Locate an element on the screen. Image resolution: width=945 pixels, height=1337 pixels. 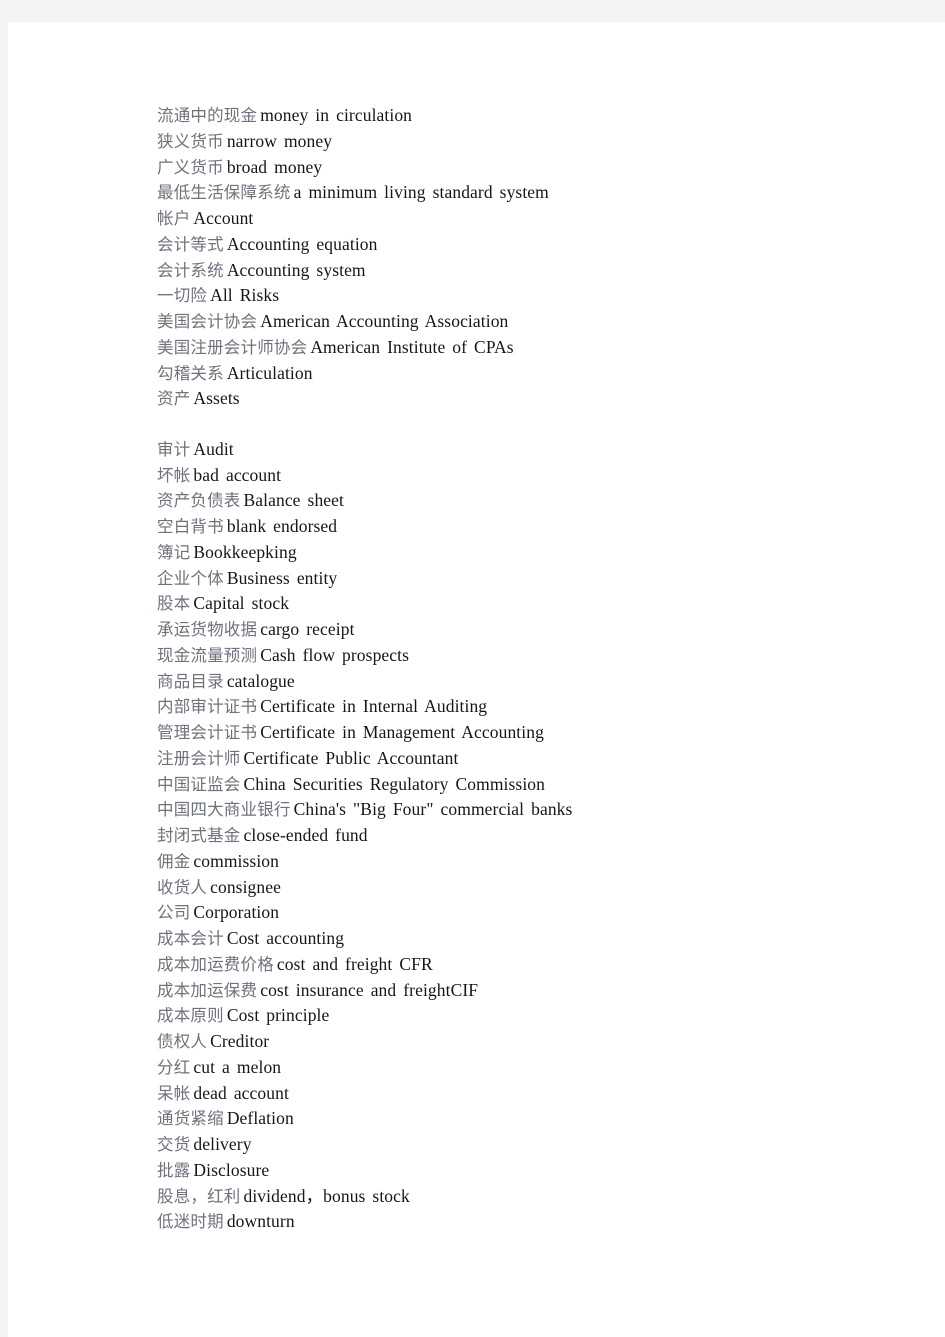
term-english: American Institute of CPAs is located at coordinates (412, 346).